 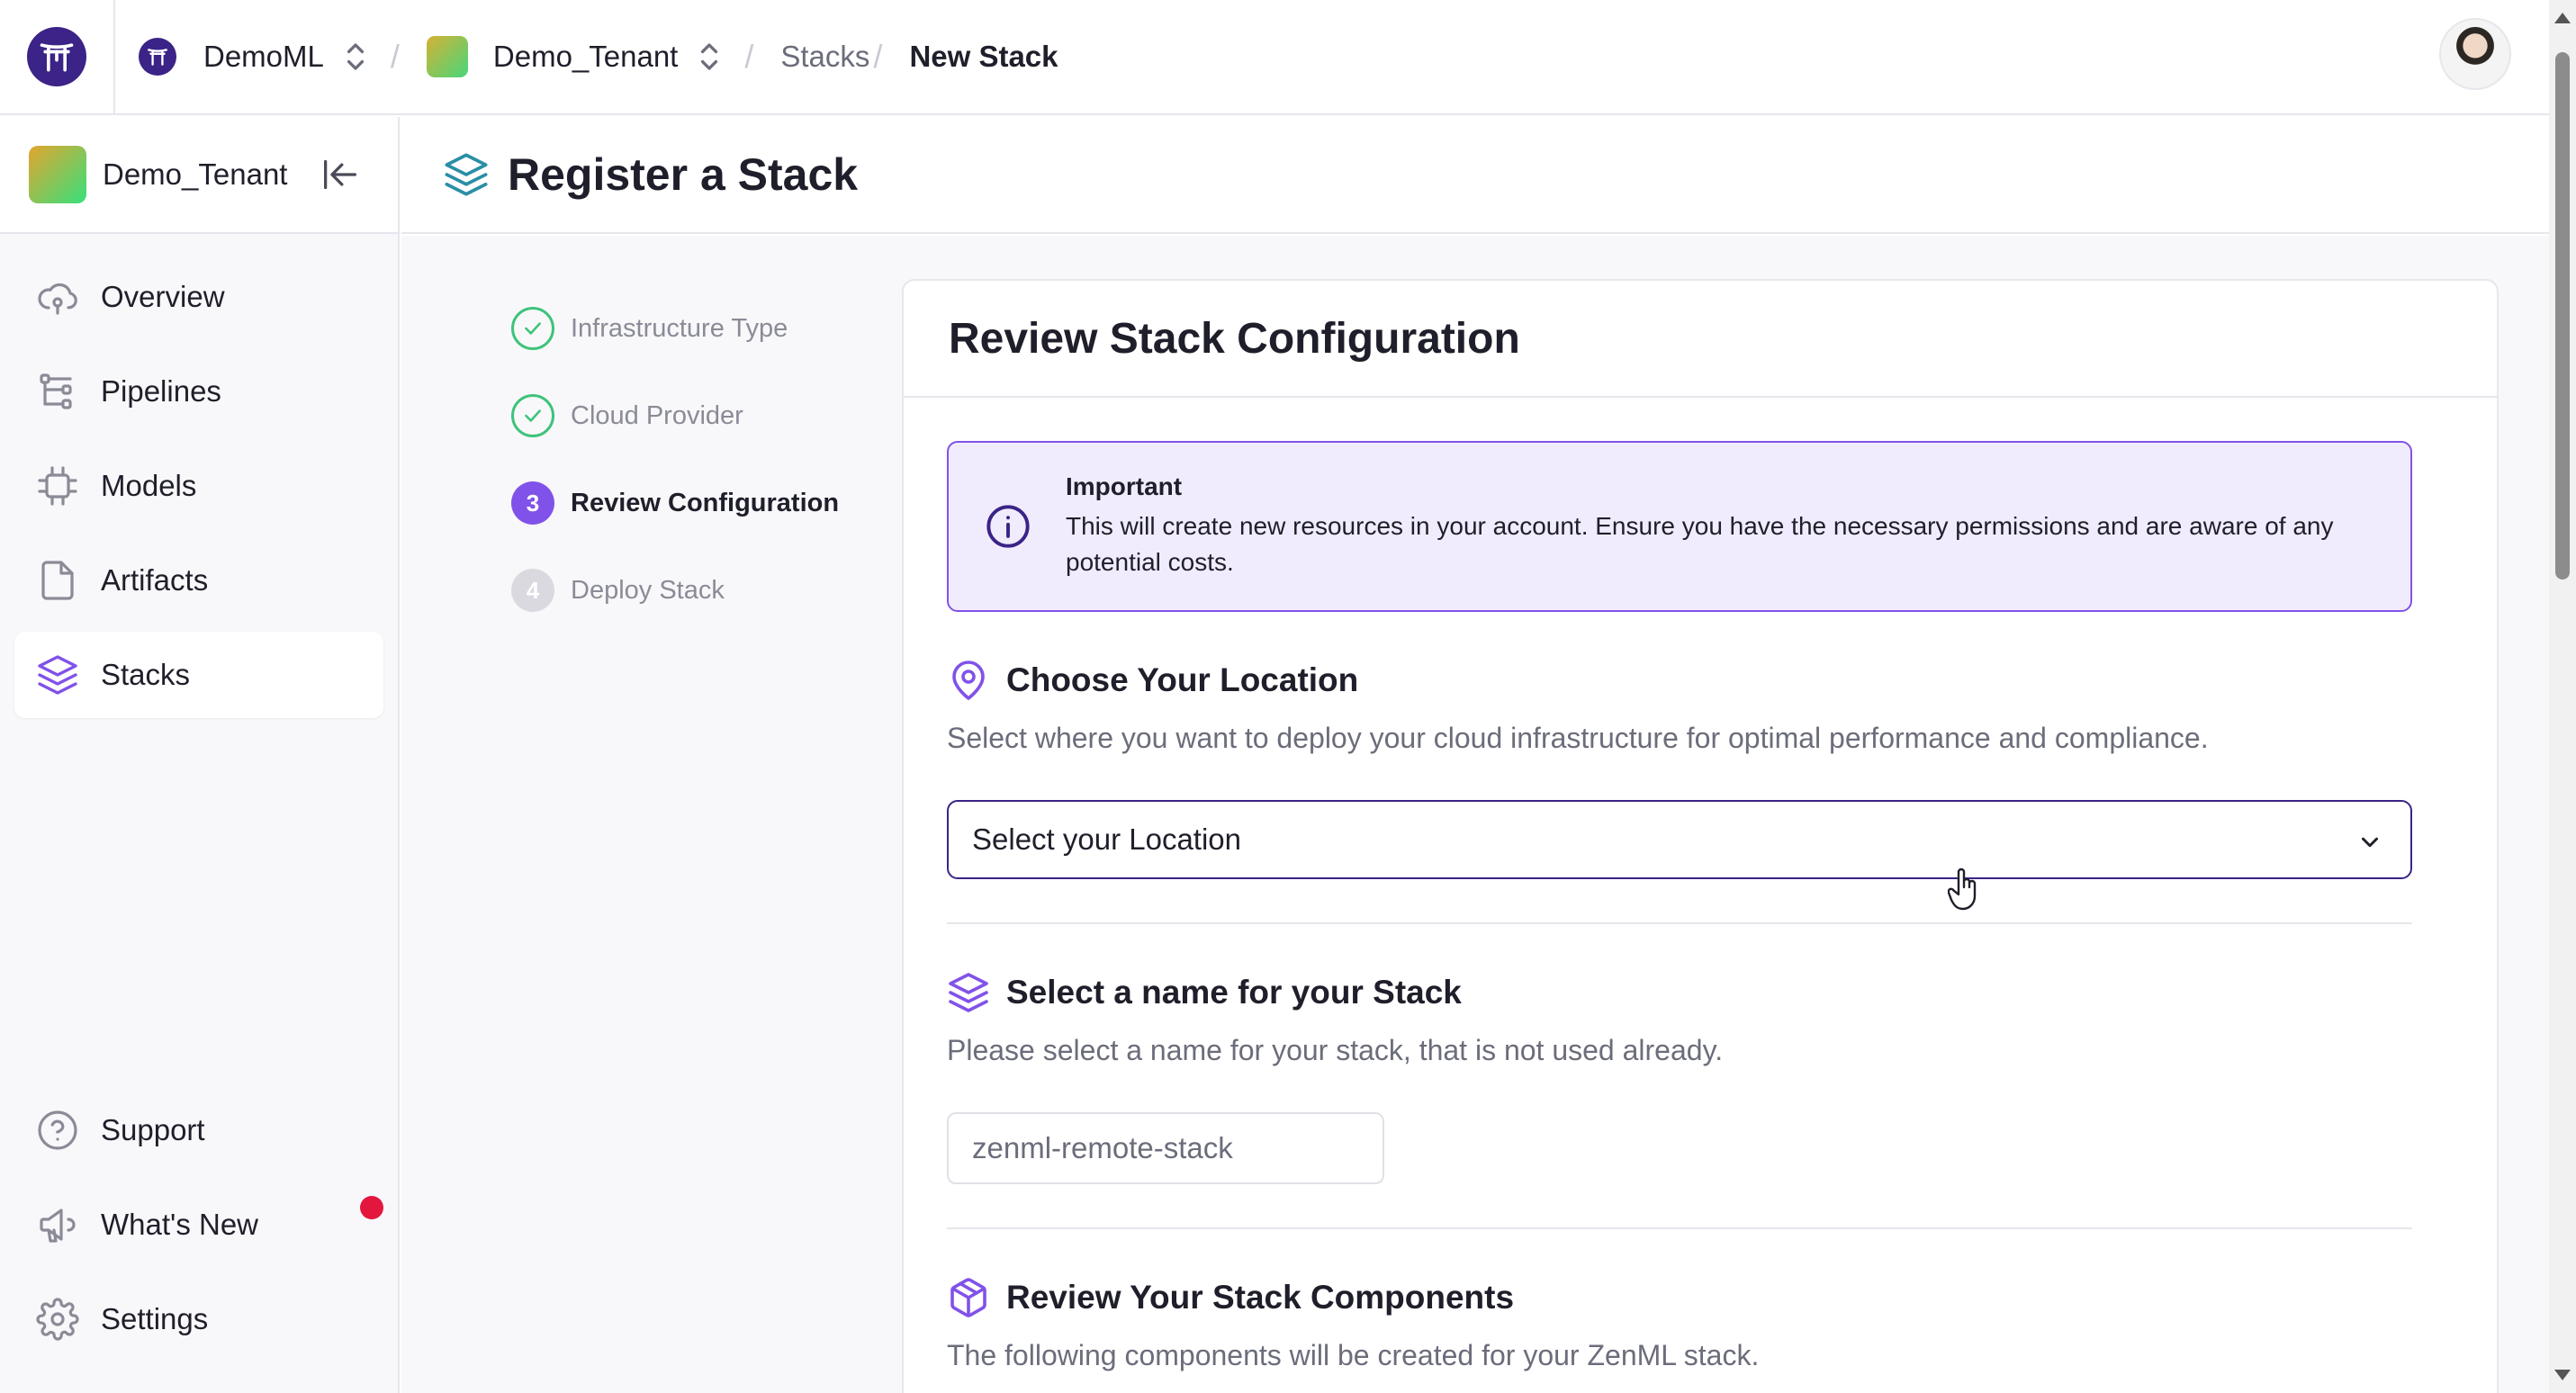 I want to click on step-label: Cloud Provider, so click(x=657, y=415).